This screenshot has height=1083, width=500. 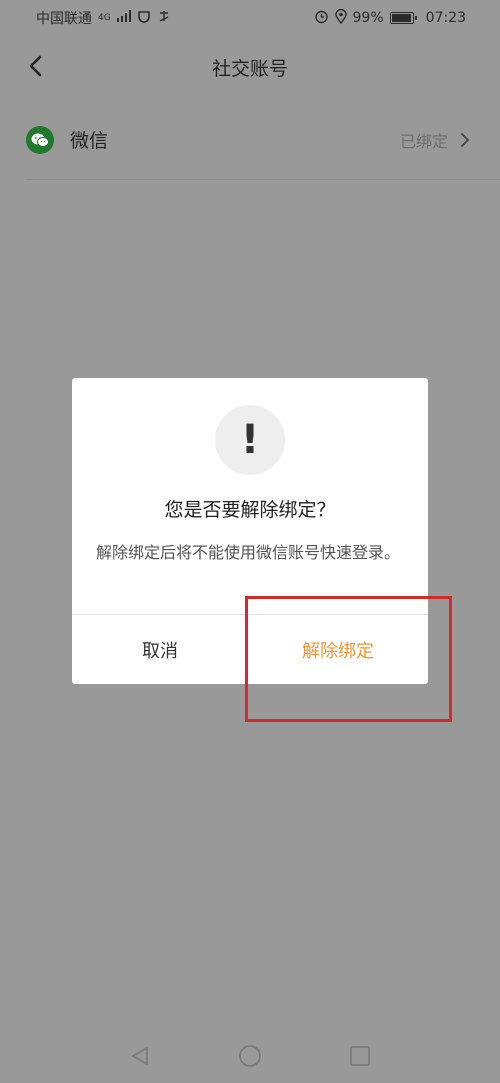 I want to click on binding-status: 已绑定, so click(x=423, y=141).